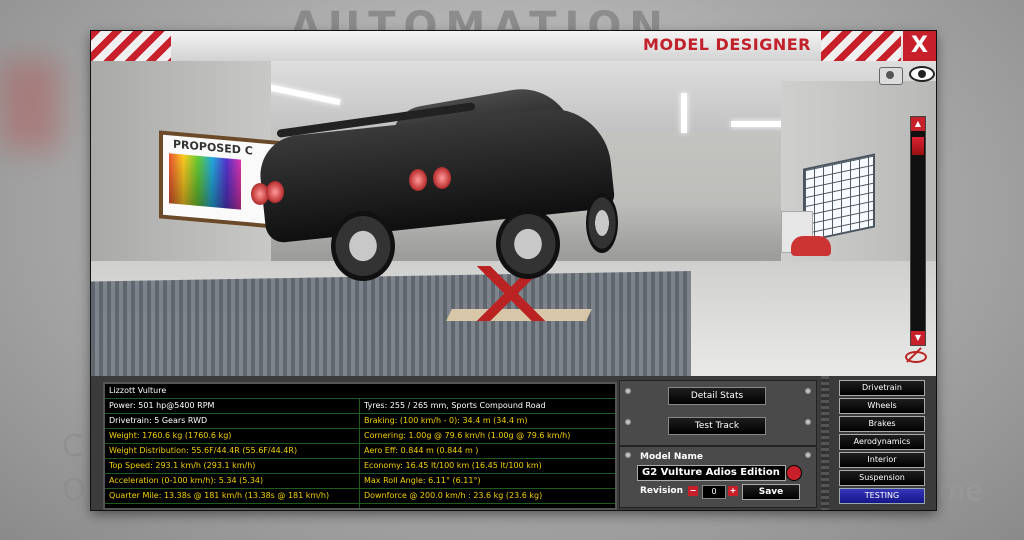  I want to click on revision-decrement-button: −, so click(693, 491).